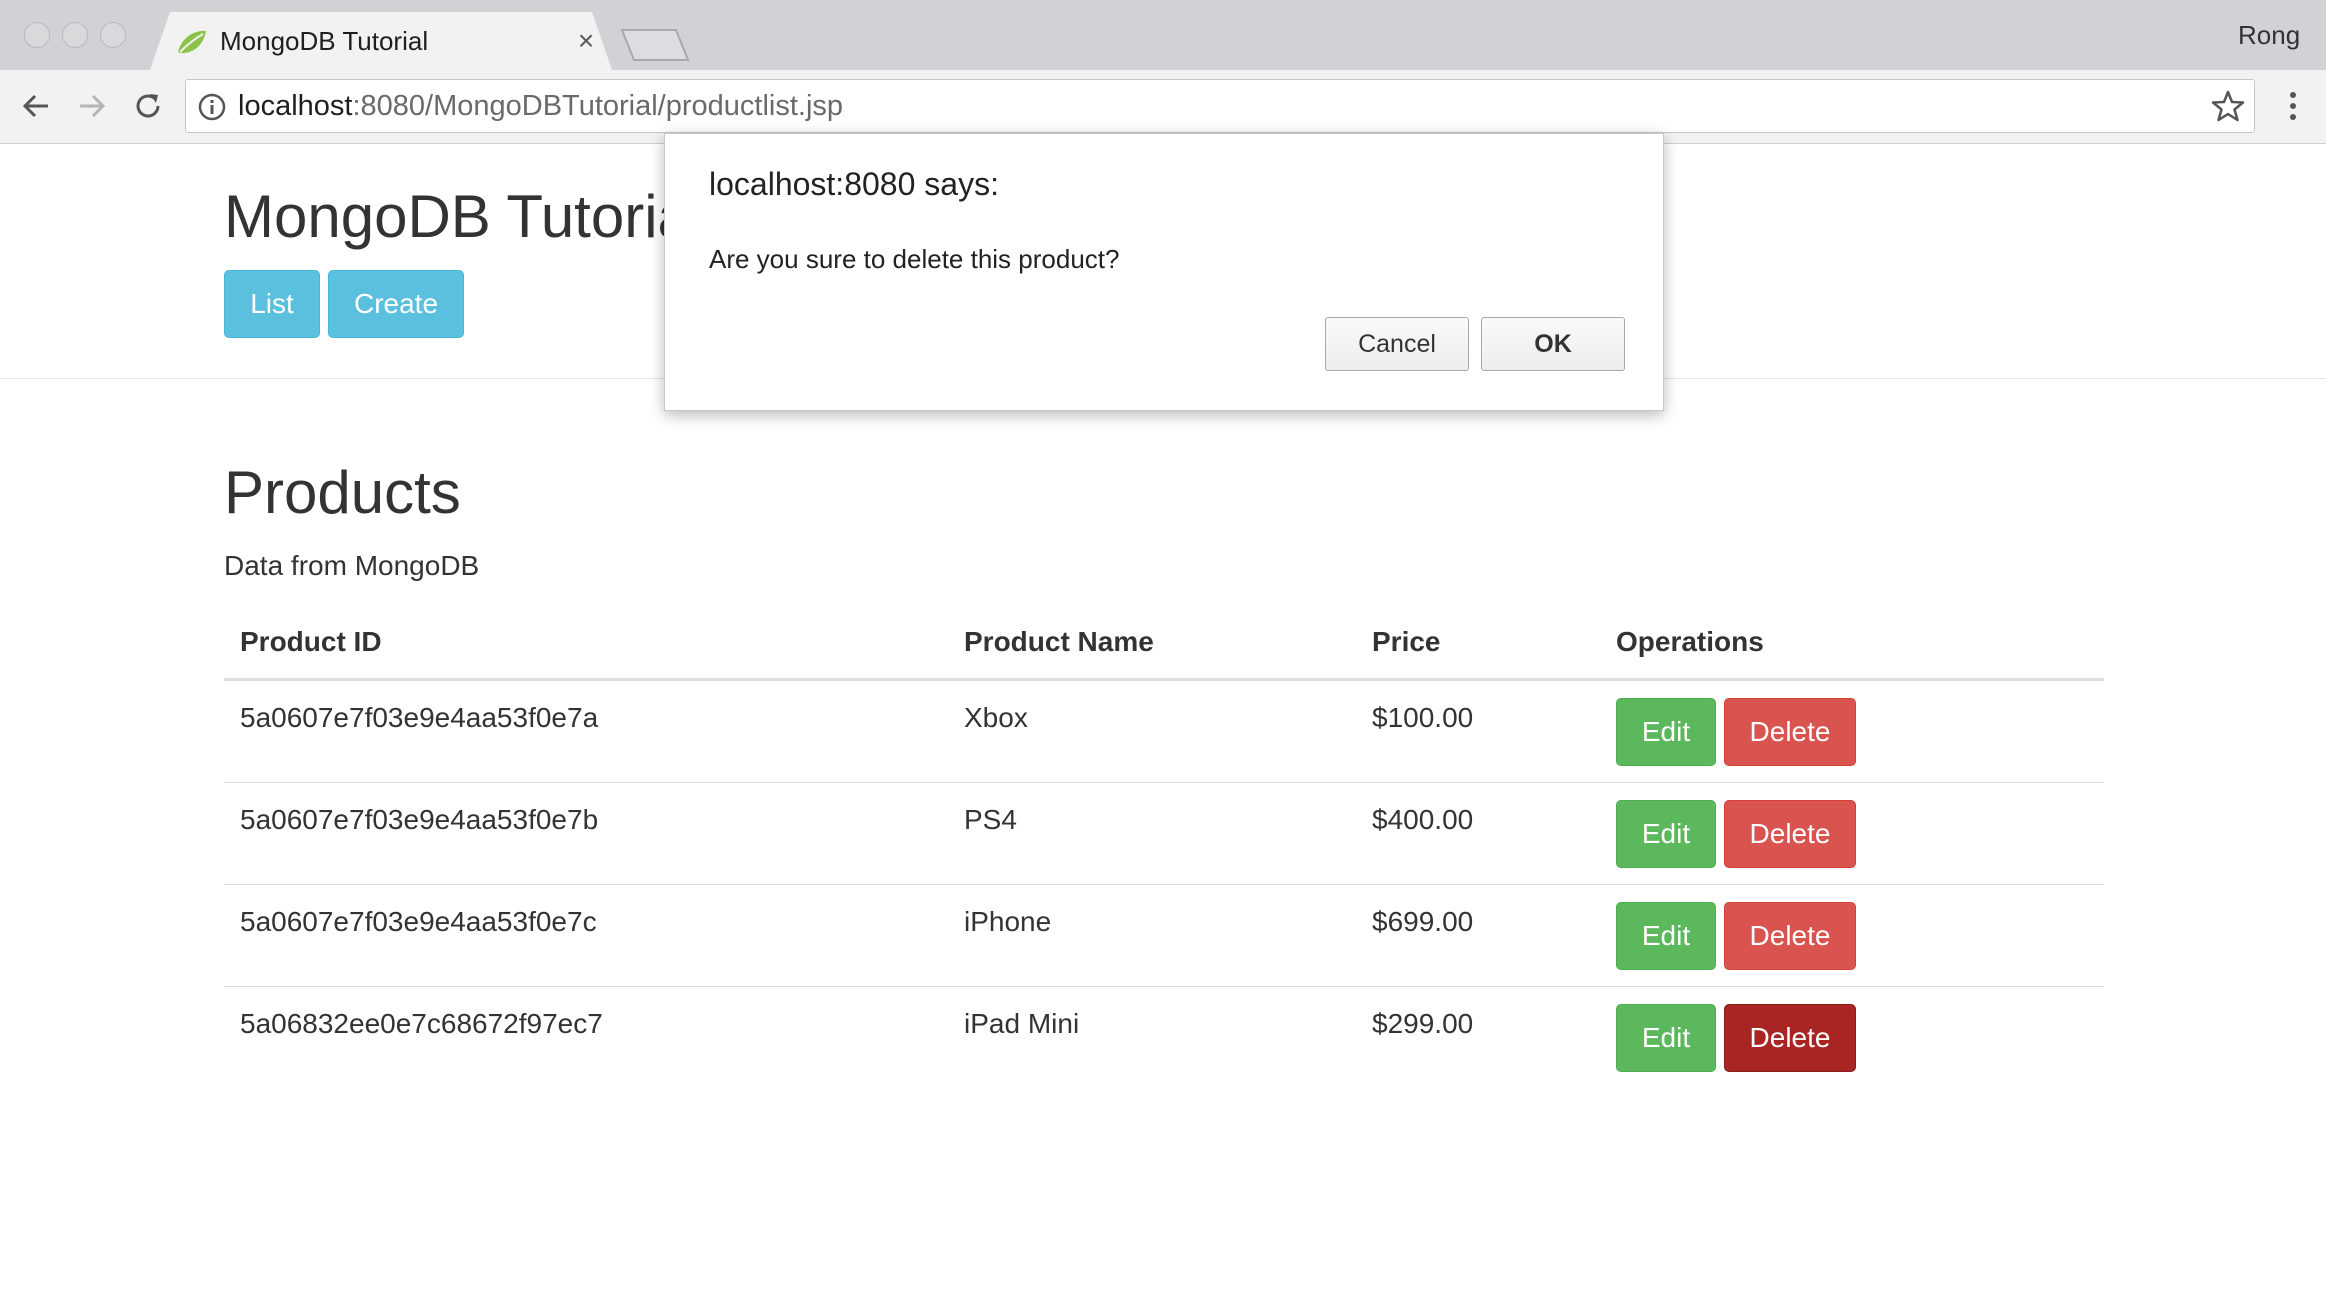  I want to click on cell-product-name: iPhone, so click(1008, 921).